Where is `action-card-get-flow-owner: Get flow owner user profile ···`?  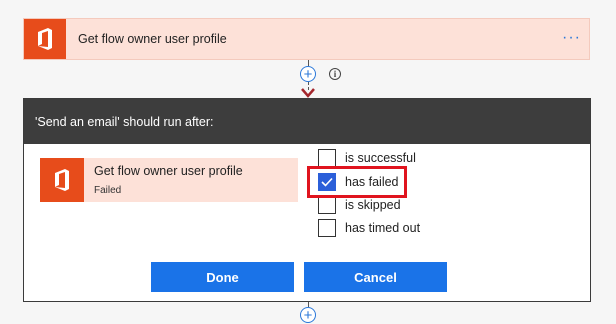 action-card-get-flow-owner: Get flow owner user profile ··· is located at coordinates (306, 39).